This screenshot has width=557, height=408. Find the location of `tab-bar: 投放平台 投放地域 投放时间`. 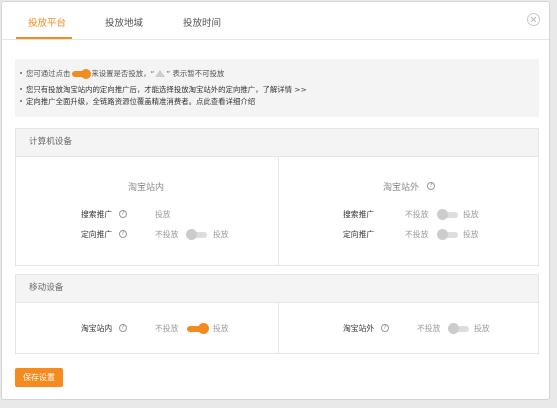

tab-bar: 投放平台 投放地域 投放时间 is located at coordinates (275, 21).